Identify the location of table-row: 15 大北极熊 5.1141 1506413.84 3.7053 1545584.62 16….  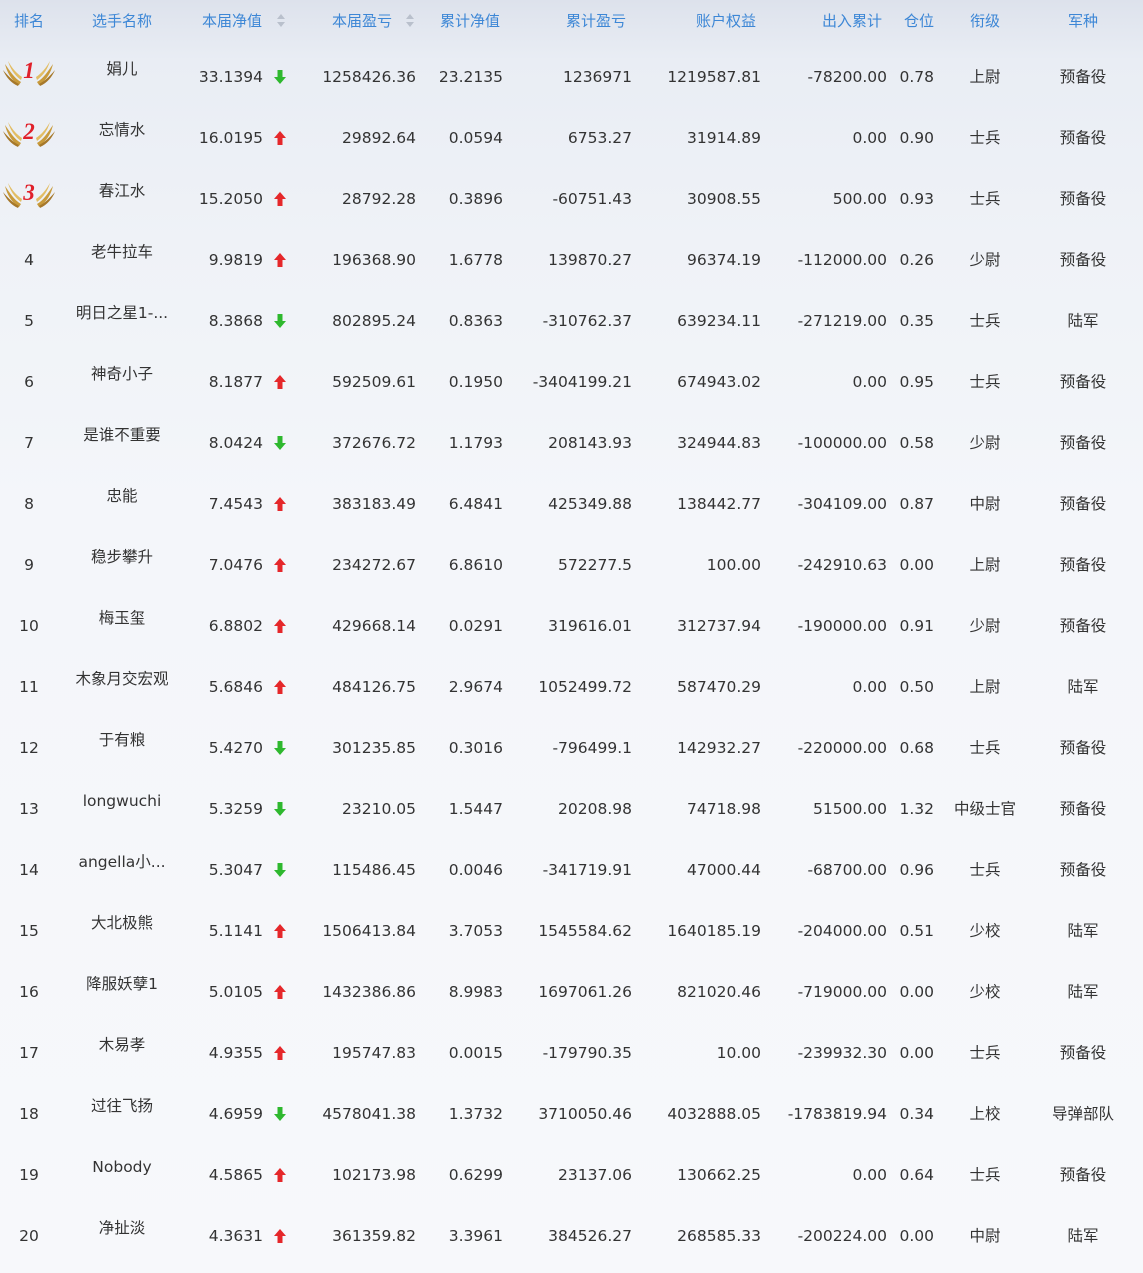
(571, 929).